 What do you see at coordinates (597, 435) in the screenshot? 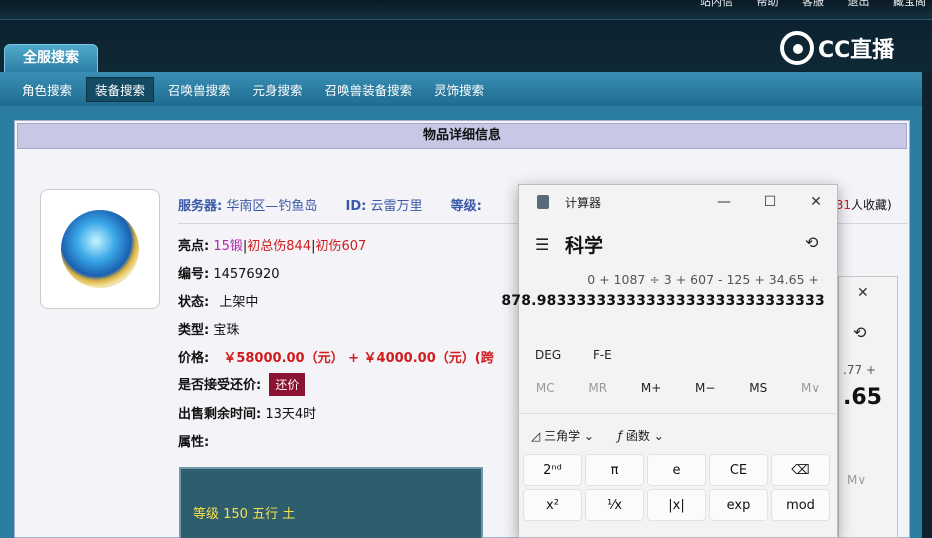
I see `function-row: ◿ 三角学 ⌄ ƒ 函数 ⌄` at bounding box center [597, 435].